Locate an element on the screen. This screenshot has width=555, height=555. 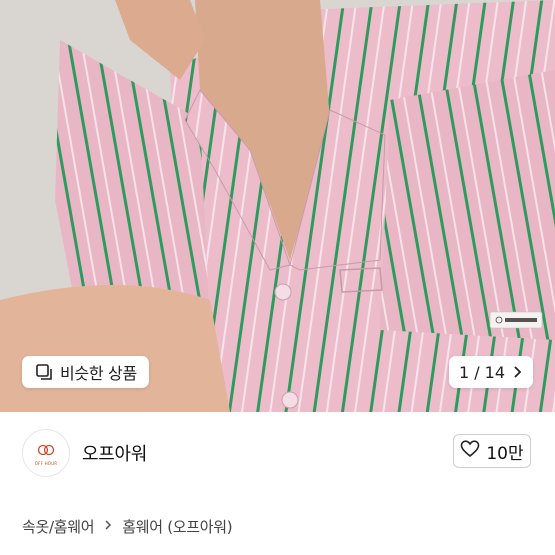
similar-products-label: 비슷한 상품 is located at coordinates (98, 373).